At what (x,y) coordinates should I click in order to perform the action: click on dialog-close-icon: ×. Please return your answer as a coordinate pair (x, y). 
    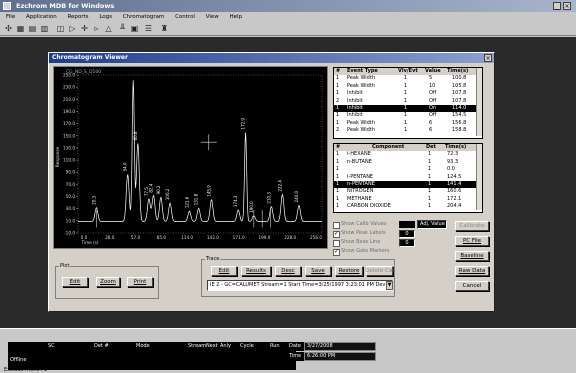
    Looking at the image, I should click on (488, 58).